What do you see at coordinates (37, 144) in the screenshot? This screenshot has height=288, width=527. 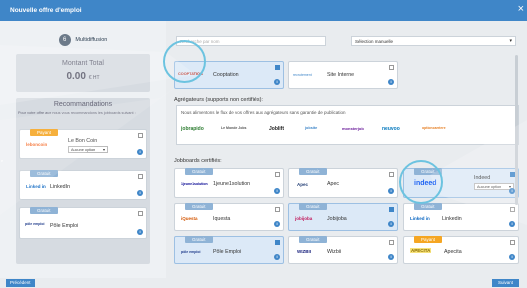 I see `leboncoin-logo: leboncoin` at bounding box center [37, 144].